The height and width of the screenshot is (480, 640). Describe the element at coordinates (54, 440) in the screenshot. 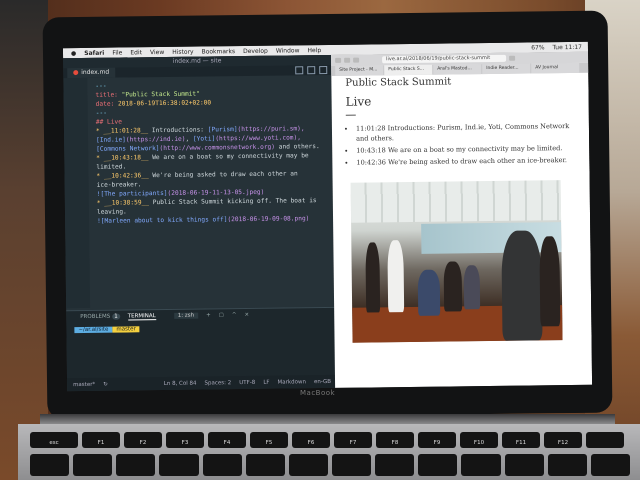

I see `keyboard-key: esc` at that location.